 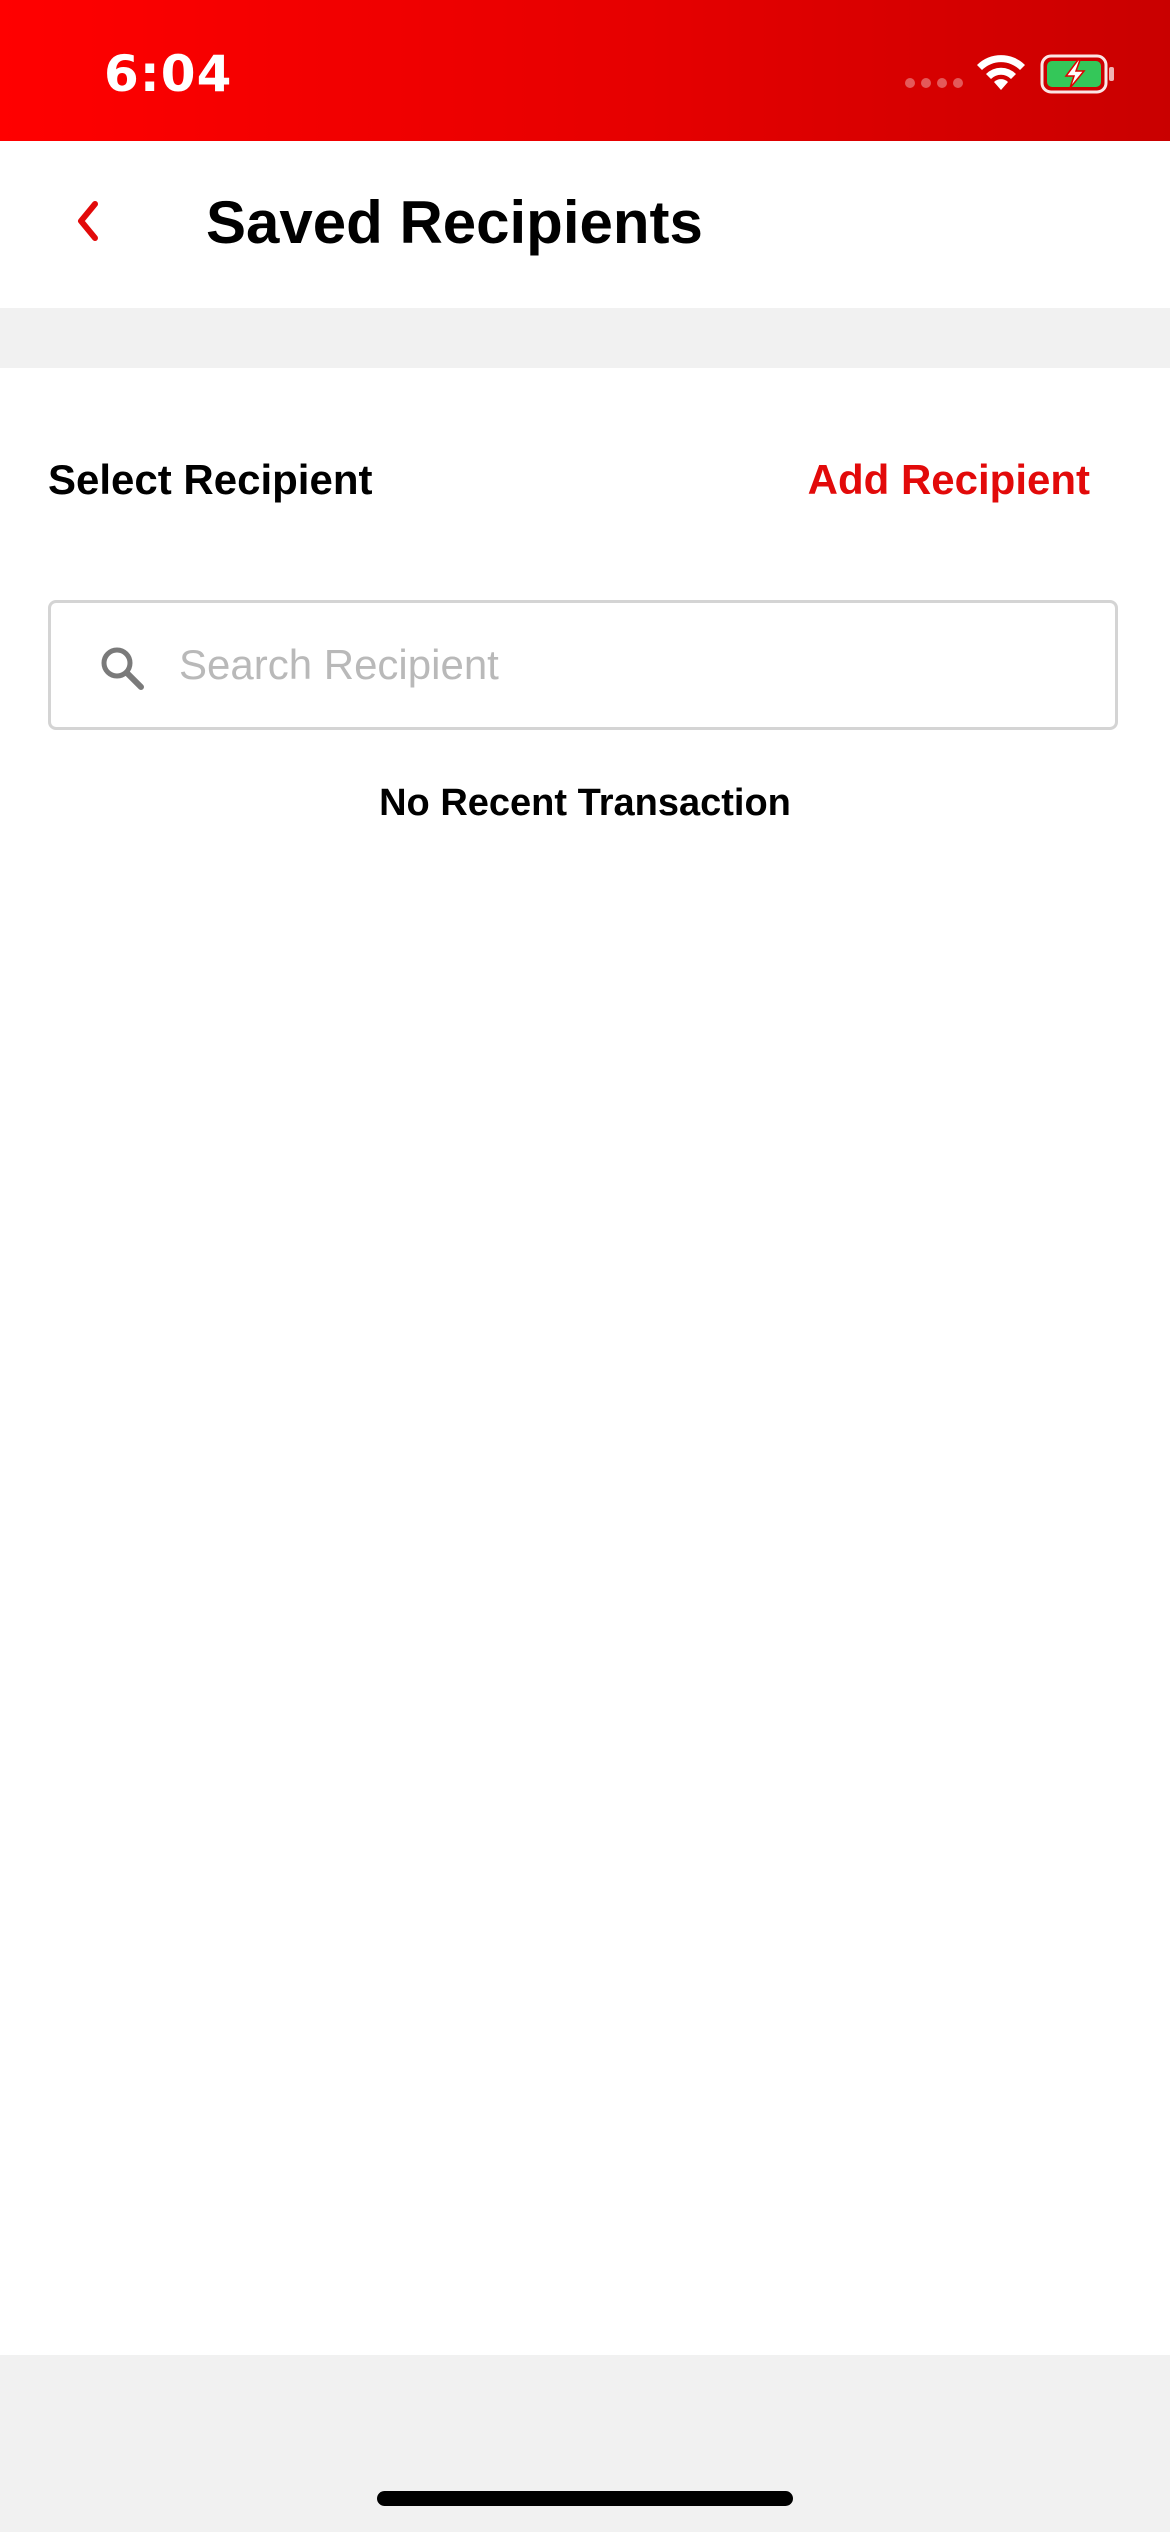 What do you see at coordinates (585, 338) in the screenshot?
I see `section-divider` at bounding box center [585, 338].